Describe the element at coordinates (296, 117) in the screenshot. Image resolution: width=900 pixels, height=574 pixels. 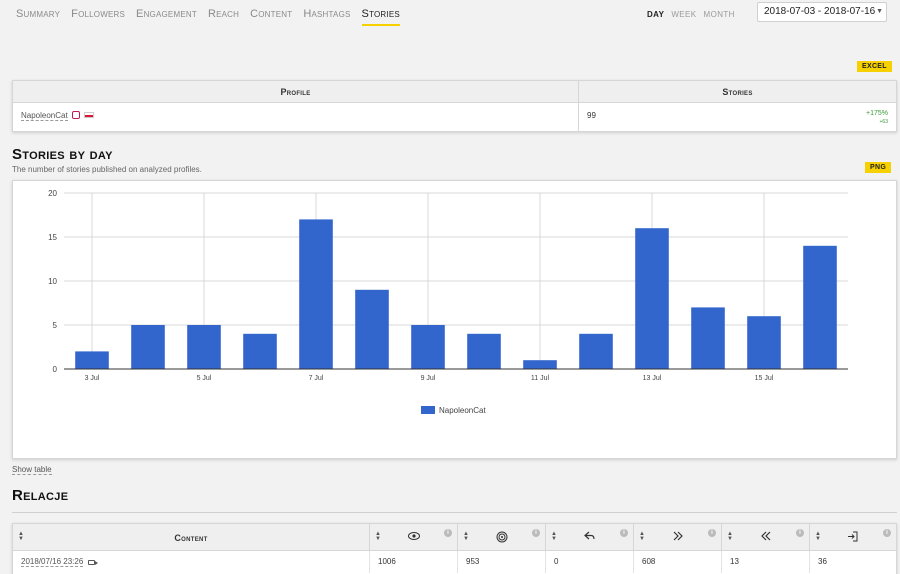
I see `profile-cell: NapoleonCat` at that location.